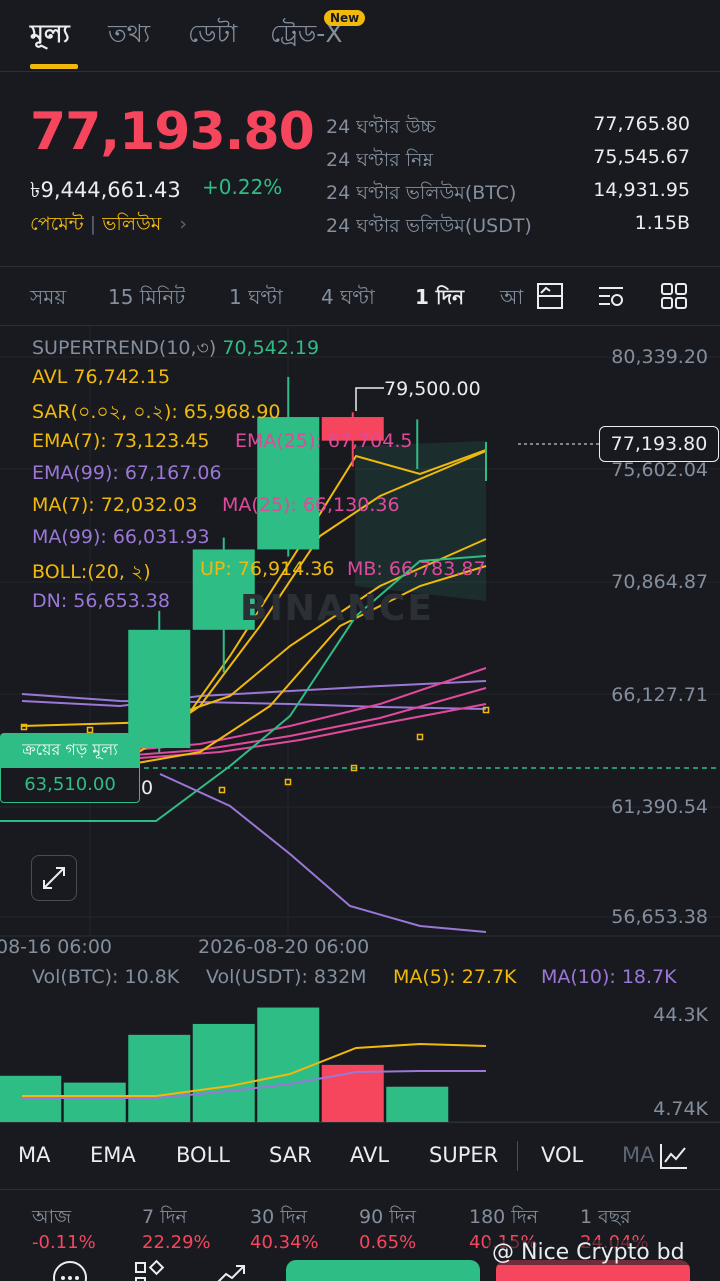  What do you see at coordinates (129, 35) in the screenshot?
I see `tab-info: তথ্য` at bounding box center [129, 35].